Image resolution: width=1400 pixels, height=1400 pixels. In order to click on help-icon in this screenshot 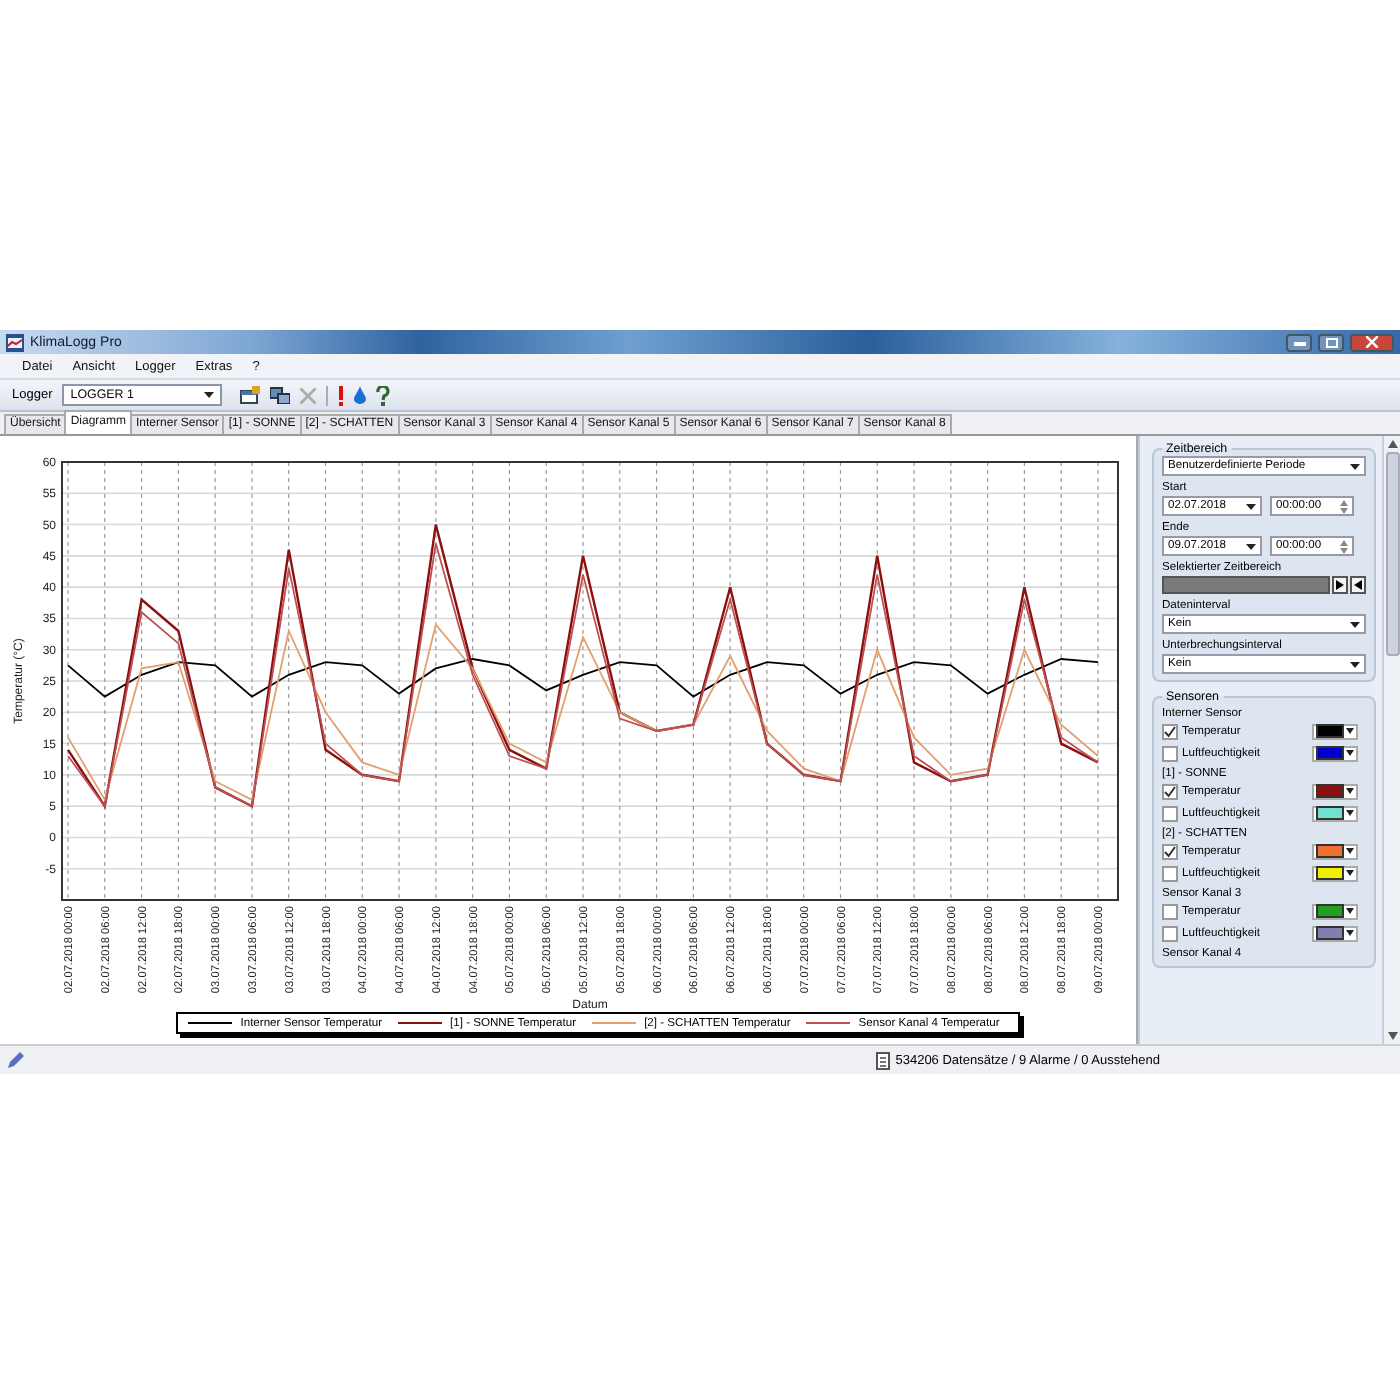, I will do `click(383, 395)`.